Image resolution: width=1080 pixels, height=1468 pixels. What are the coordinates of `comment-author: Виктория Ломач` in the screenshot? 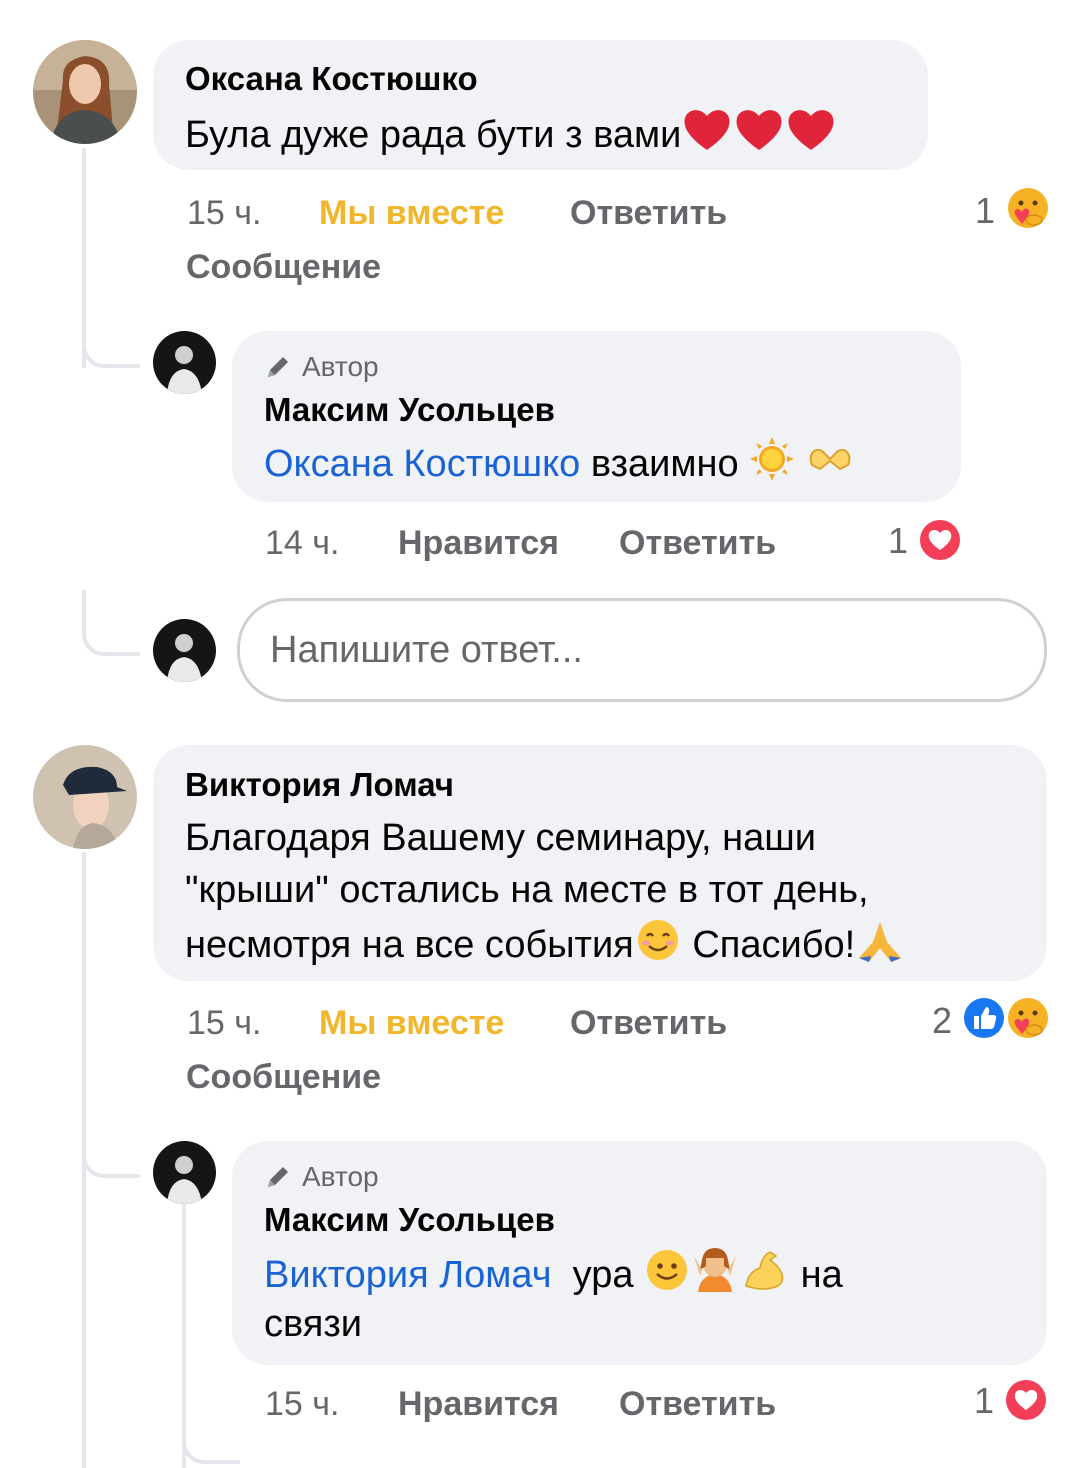 It's located at (319, 785).